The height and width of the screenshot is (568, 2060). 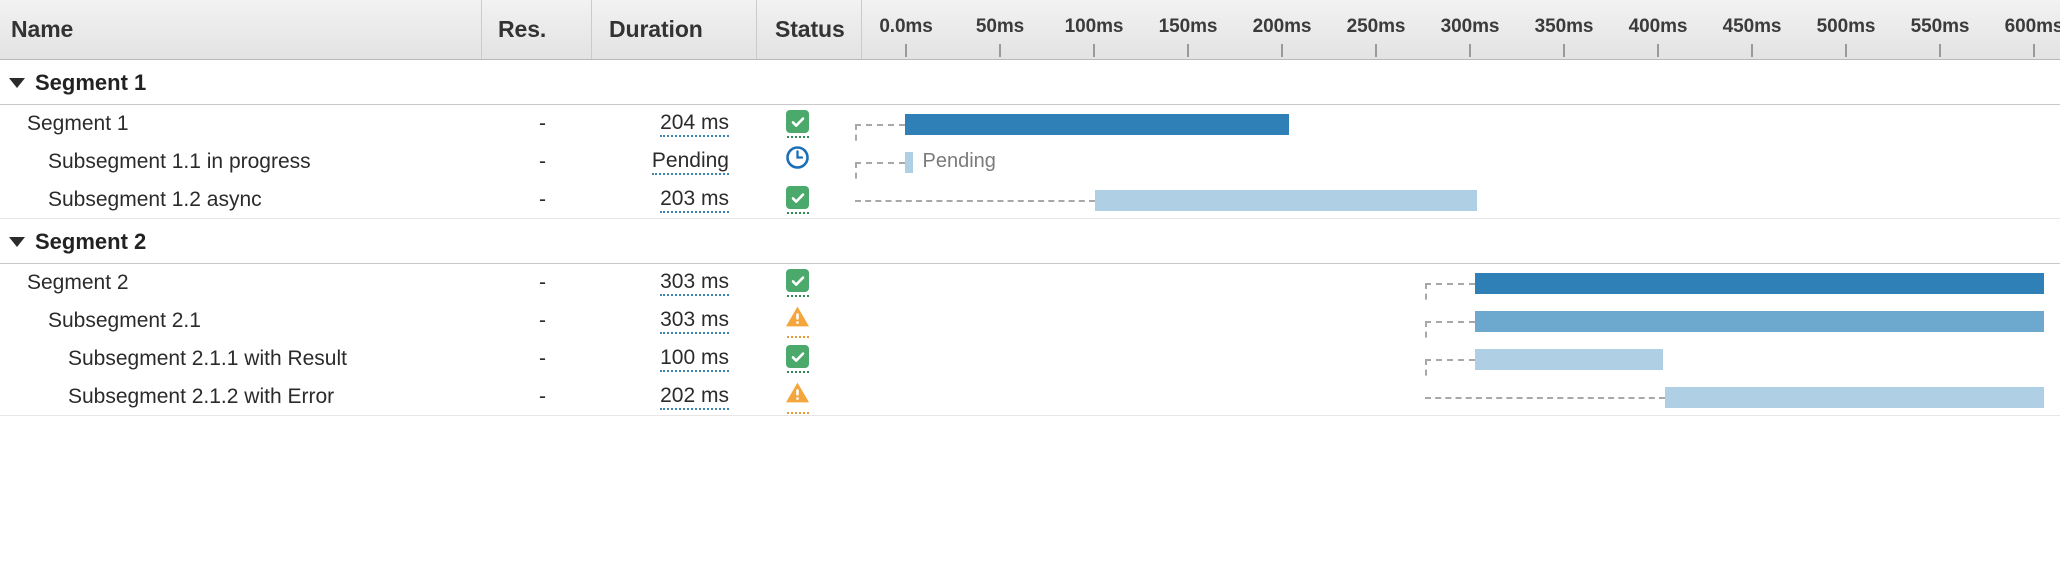 What do you see at coordinates (808, 29) in the screenshot?
I see `column-header-status: Status` at bounding box center [808, 29].